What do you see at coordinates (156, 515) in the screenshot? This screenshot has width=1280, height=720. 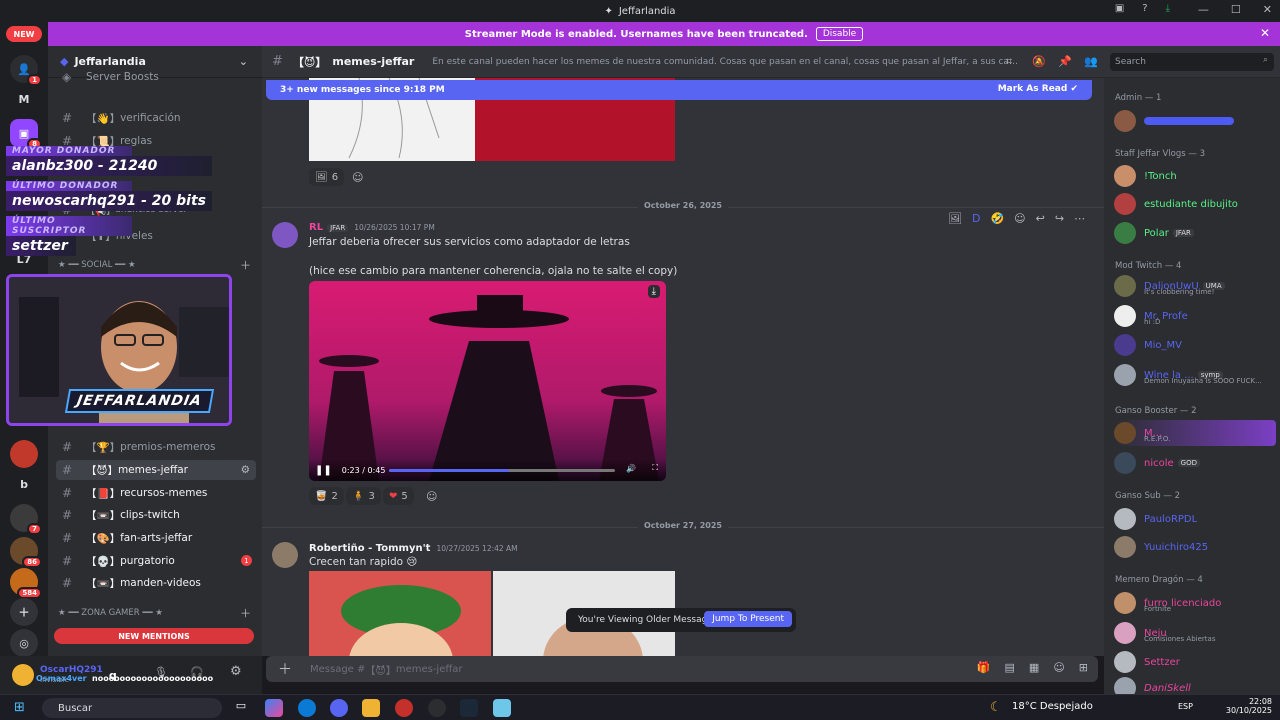 I see `channel-clips-twitch: # 【📼】 clips-twitch` at bounding box center [156, 515].